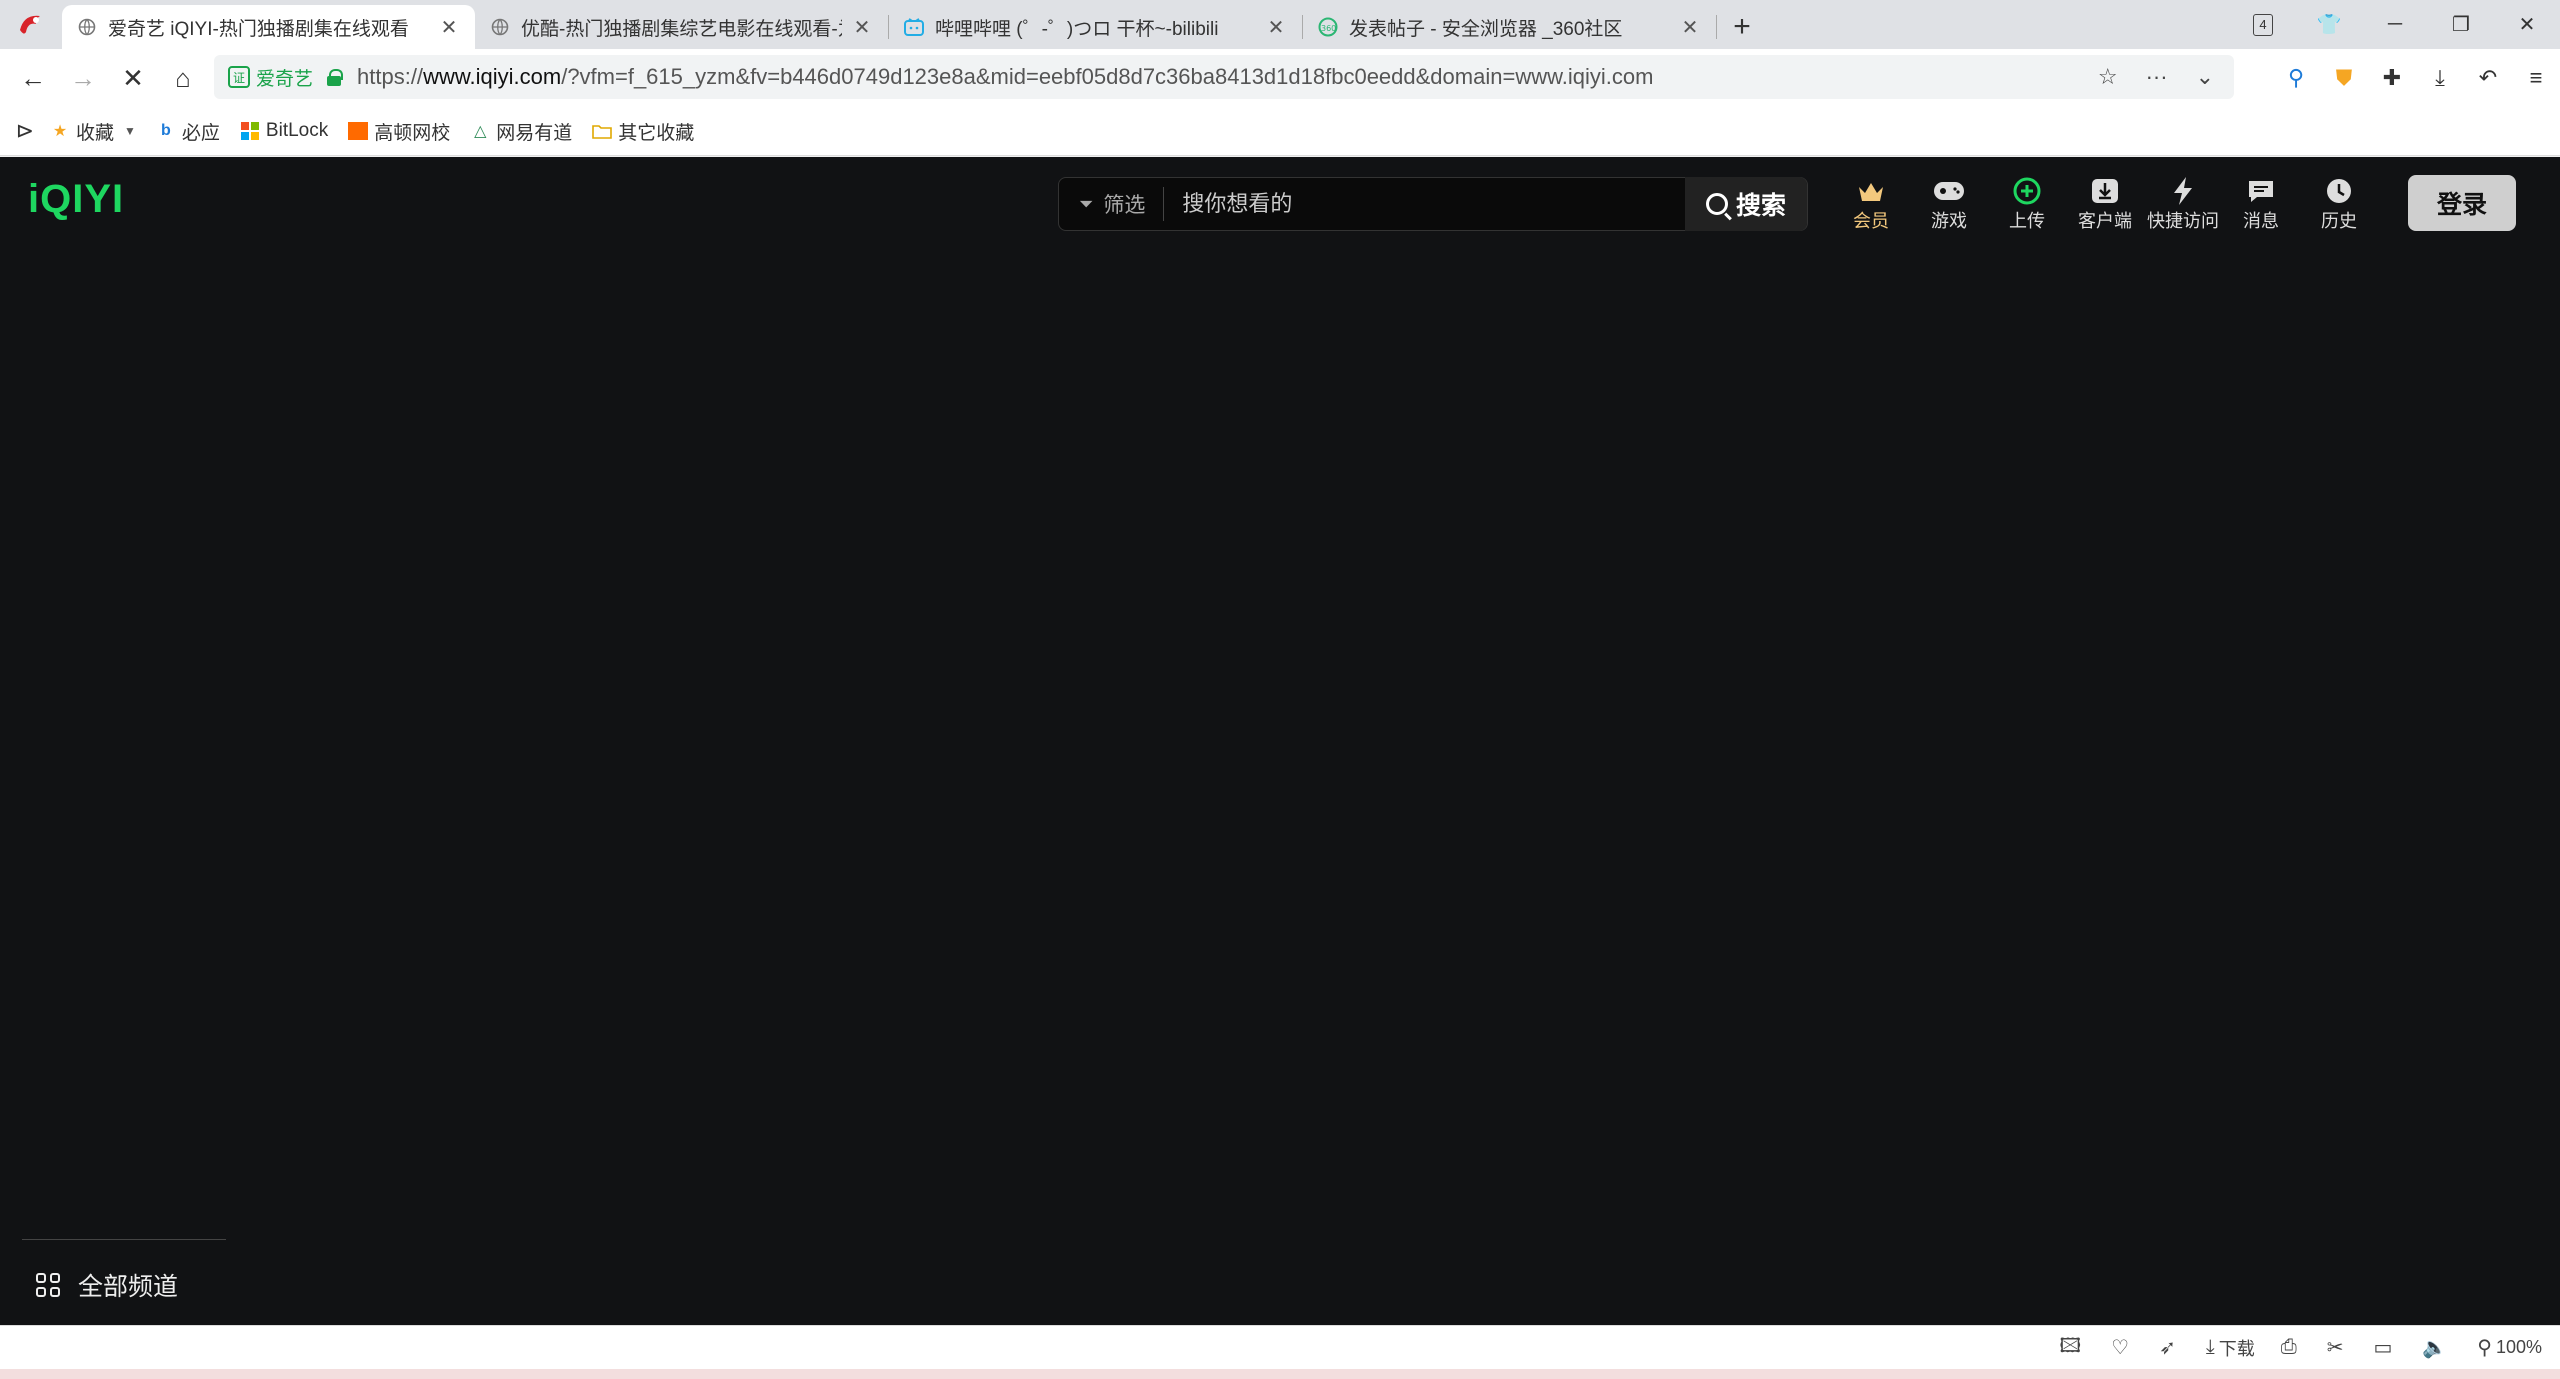 Image resolution: width=2560 pixels, height=1379 pixels. Describe the element at coordinates (2296, 78) in the screenshot. I see `search-icon: ⚲` at that location.